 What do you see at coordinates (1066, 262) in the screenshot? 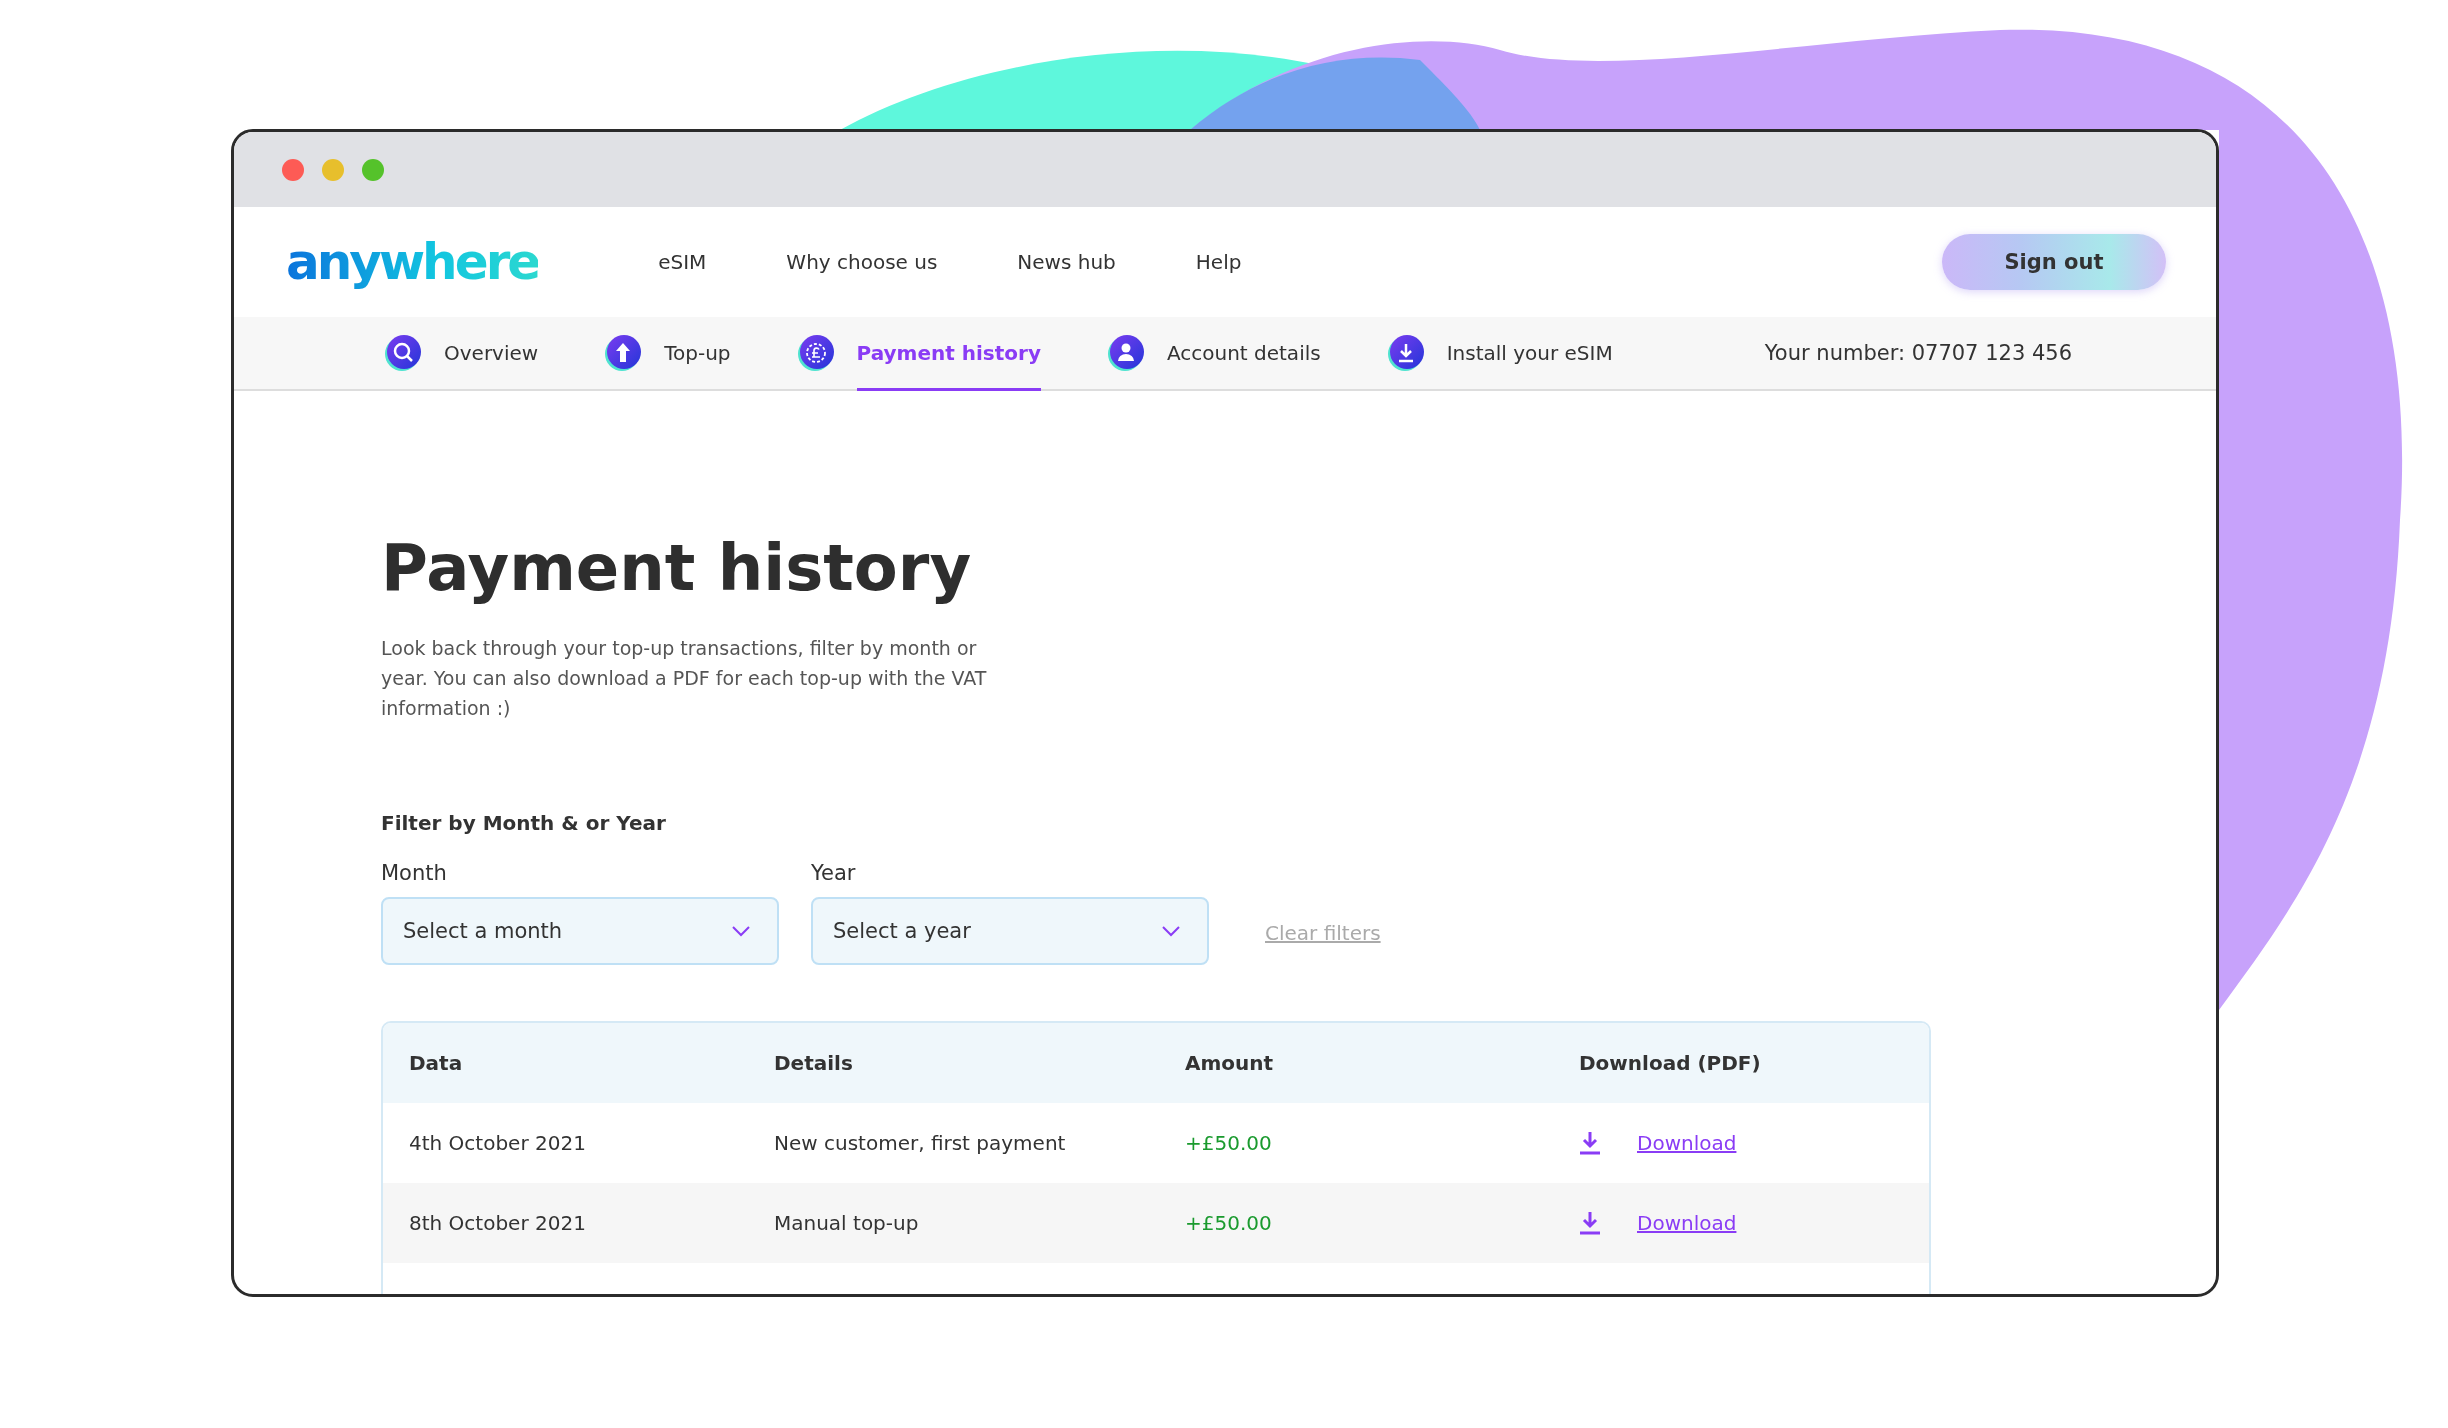
I see `nav-link: News hub` at bounding box center [1066, 262].